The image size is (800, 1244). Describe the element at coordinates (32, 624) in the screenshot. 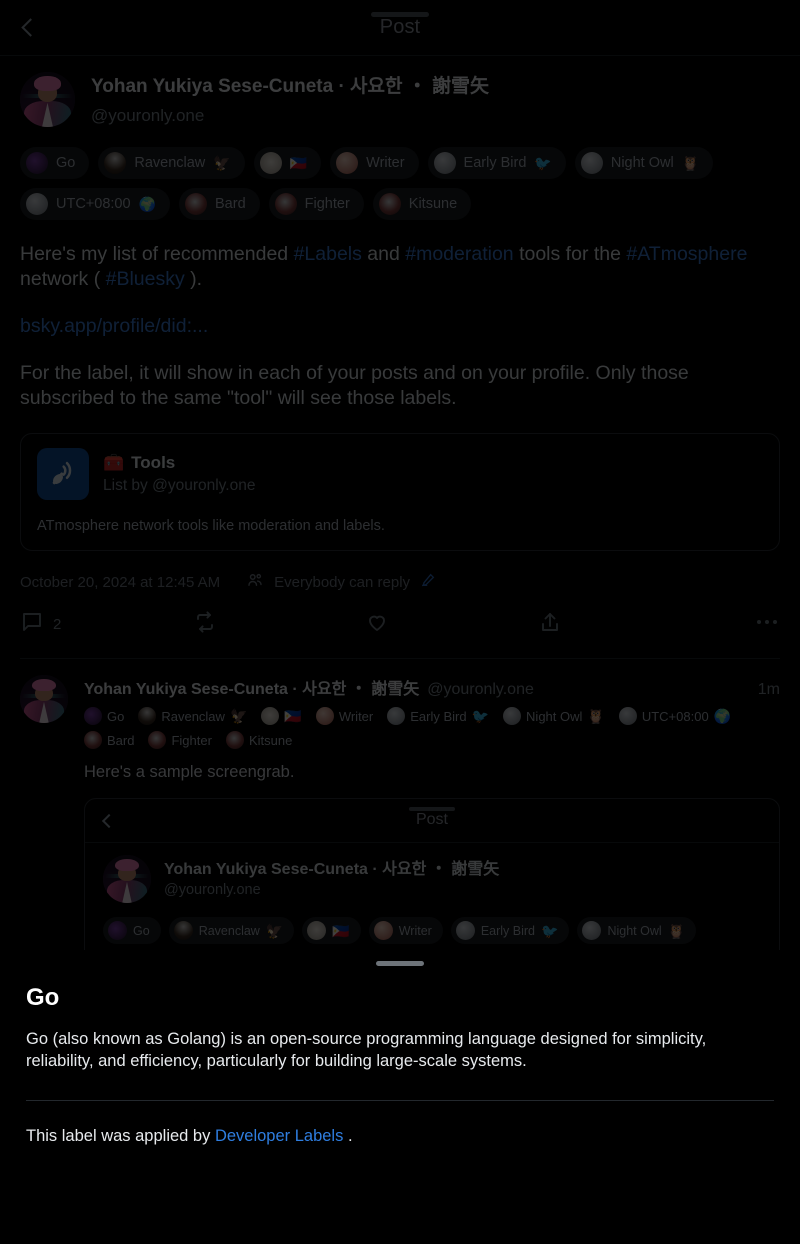

I see `comment-icon` at that location.